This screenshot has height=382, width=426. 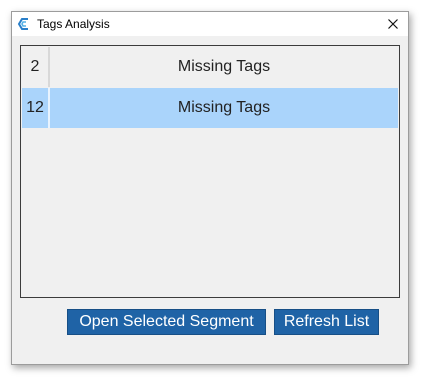 I want to click on segment-number: 12, so click(x=36, y=108).